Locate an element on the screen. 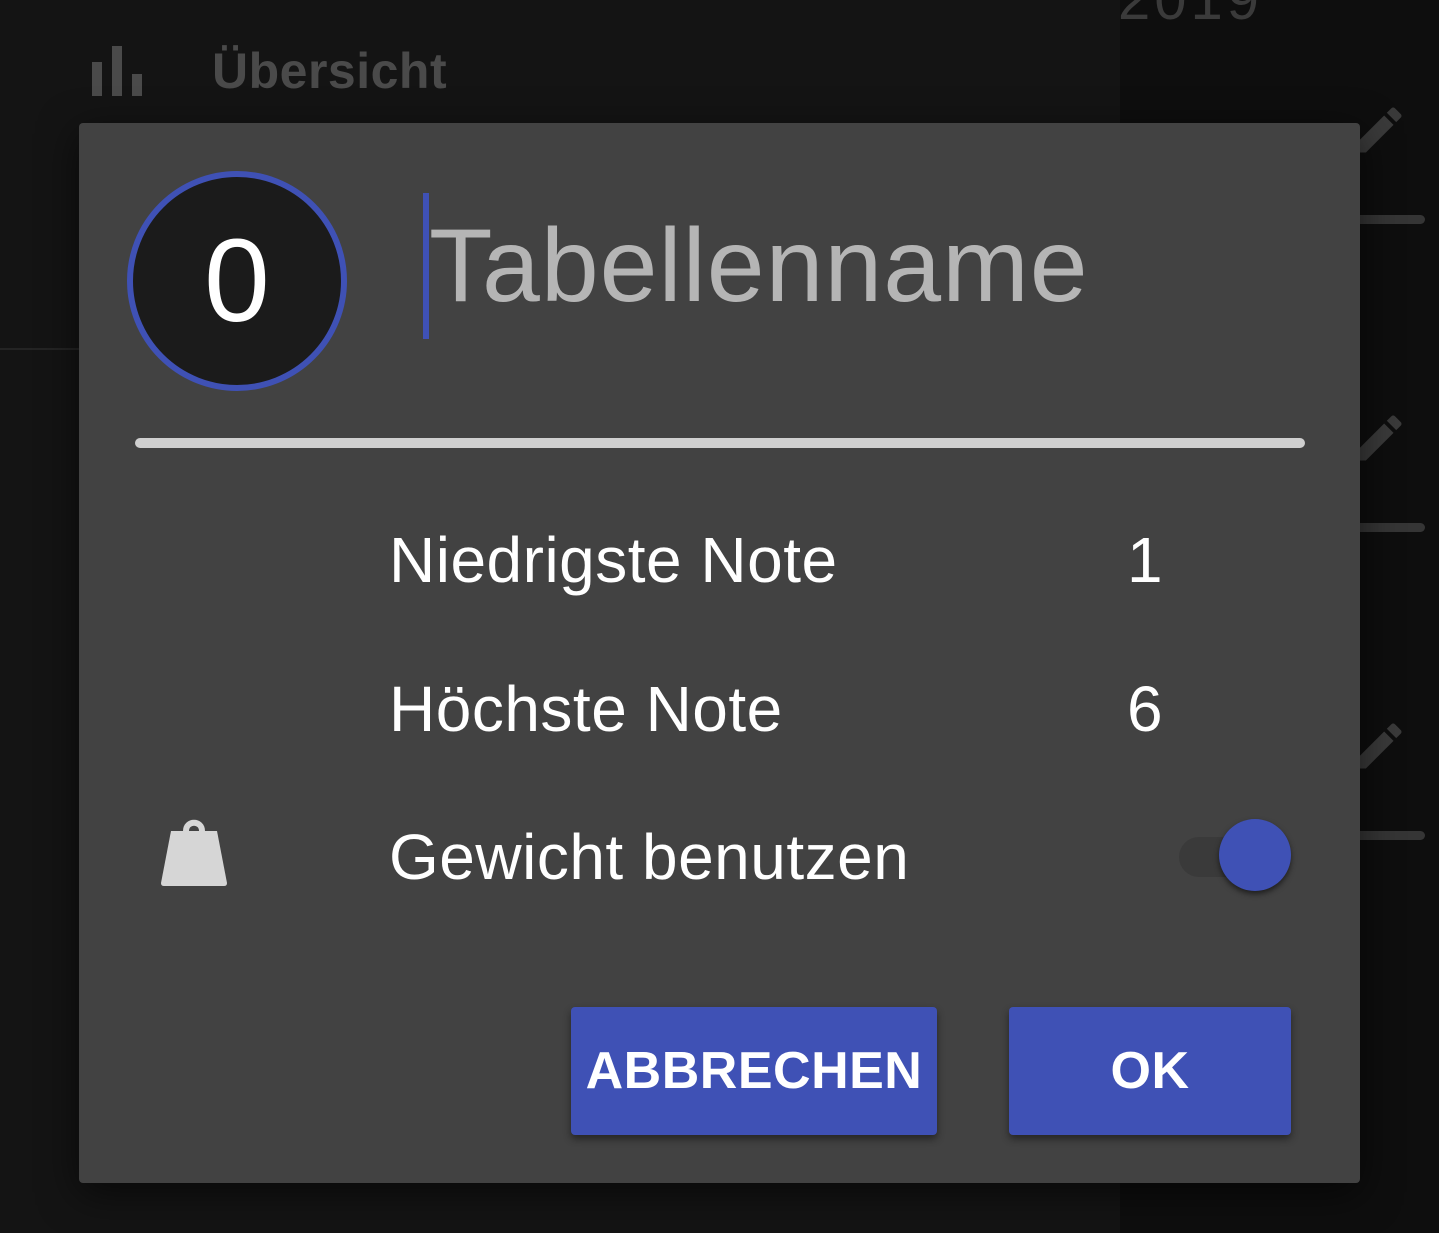 This screenshot has width=1439, height=1233. use-weight-row: Gewicht benutzen is located at coordinates (719, 857).